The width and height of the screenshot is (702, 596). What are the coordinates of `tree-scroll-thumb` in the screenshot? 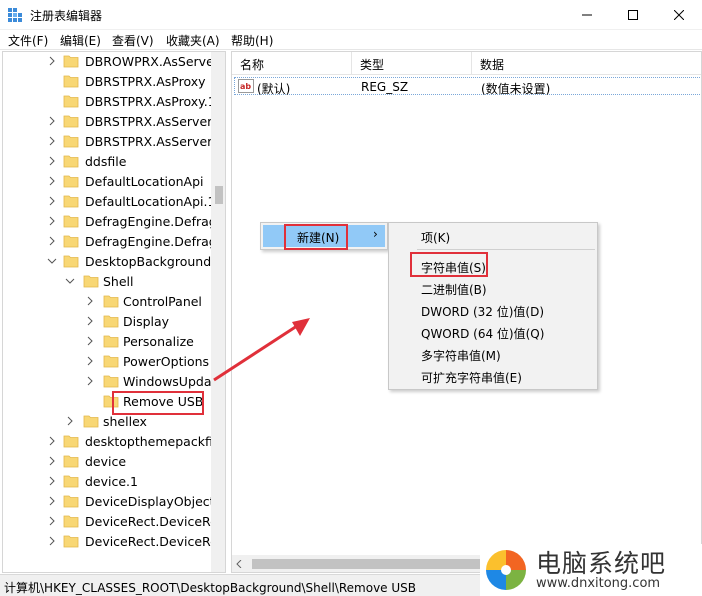 It's located at (219, 195).